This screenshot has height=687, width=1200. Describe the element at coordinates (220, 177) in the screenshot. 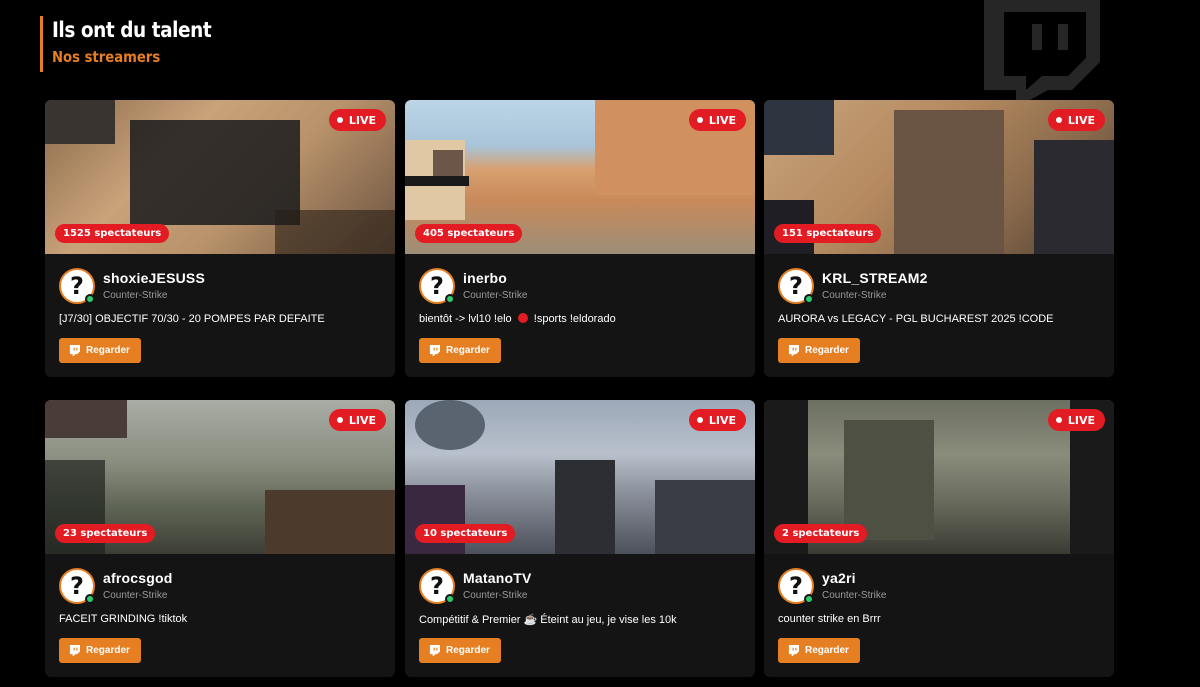

I see `stream-thumbnail: LIVE 1525 spectateurs` at that location.